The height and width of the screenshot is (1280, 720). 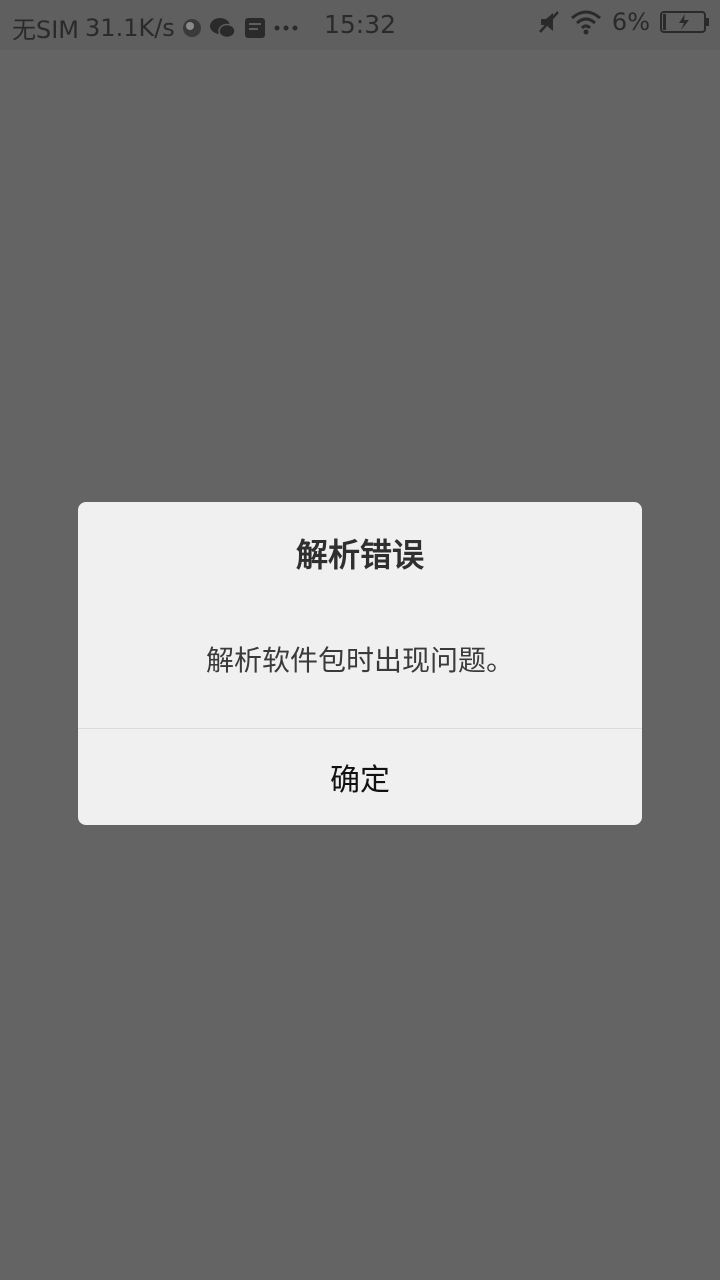 What do you see at coordinates (360, 25) in the screenshot?
I see `status-bar: 无SIM 31.1K/s 15:32 6%` at bounding box center [360, 25].